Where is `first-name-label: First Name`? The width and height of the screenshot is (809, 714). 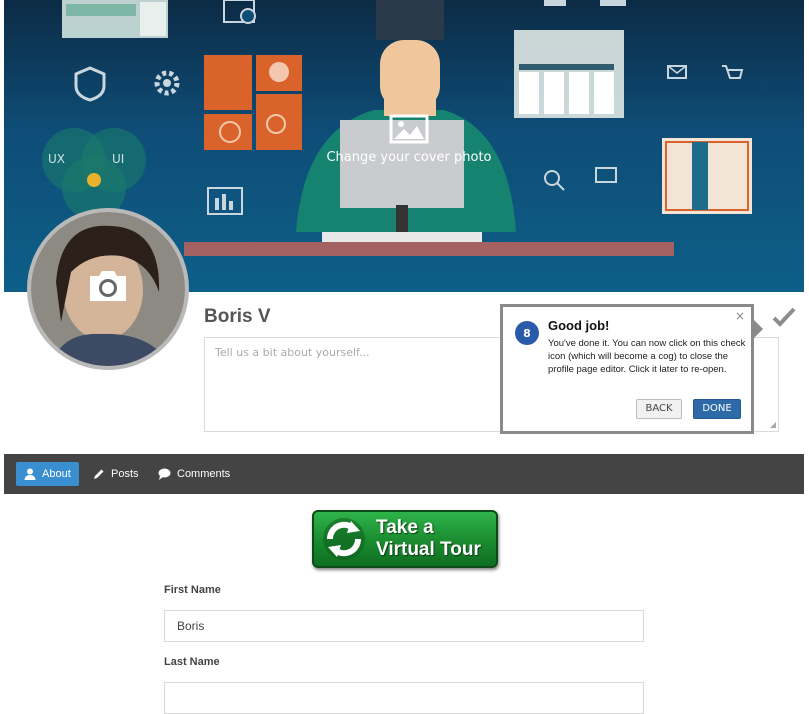 first-name-label: First Name is located at coordinates (192, 590).